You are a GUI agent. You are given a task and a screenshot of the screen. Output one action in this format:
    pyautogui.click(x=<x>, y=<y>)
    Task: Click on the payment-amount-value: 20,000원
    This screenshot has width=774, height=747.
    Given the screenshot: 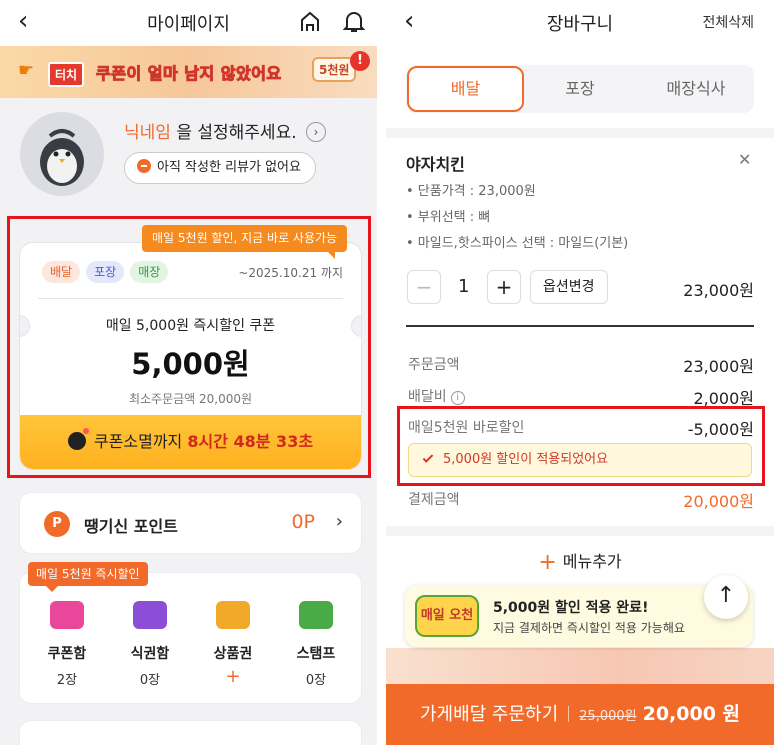 What is the action you would take?
    pyautogui.click(x=718, y=501)
    